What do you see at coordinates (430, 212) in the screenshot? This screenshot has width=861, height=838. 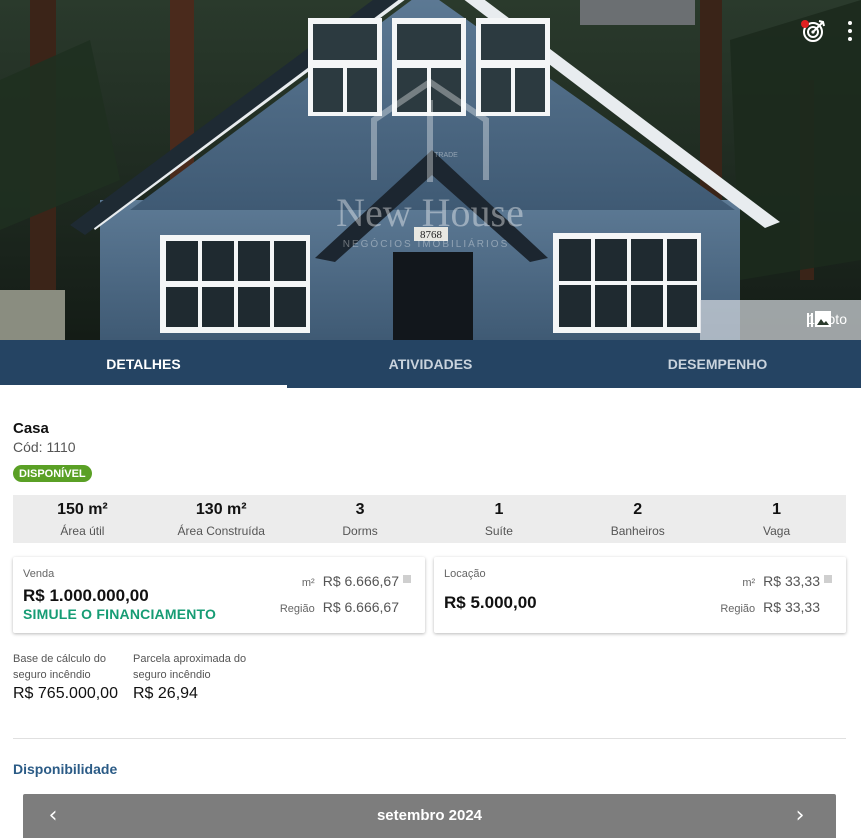 I see `watermark-brand: New House` at bounding box center [430, 212].